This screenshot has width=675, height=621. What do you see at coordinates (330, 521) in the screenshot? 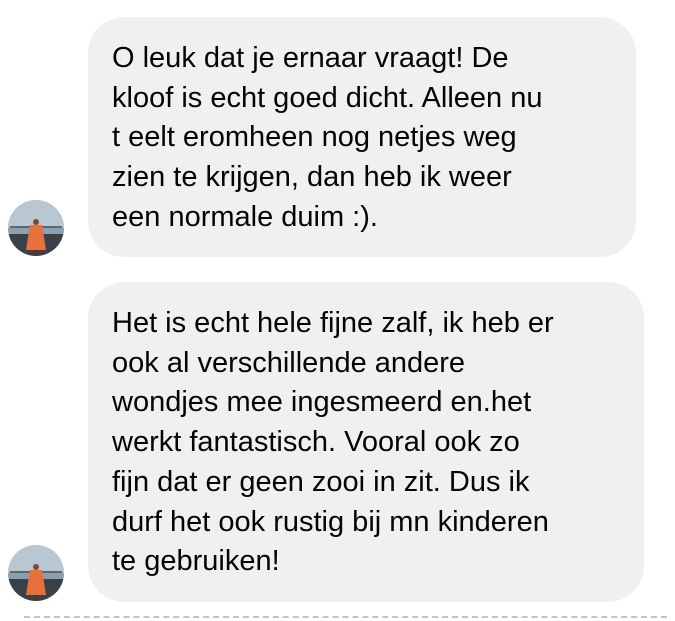
I see `message-text-line: durf het ook rustig bij mn kinderen` at bounding box center [330, 521].